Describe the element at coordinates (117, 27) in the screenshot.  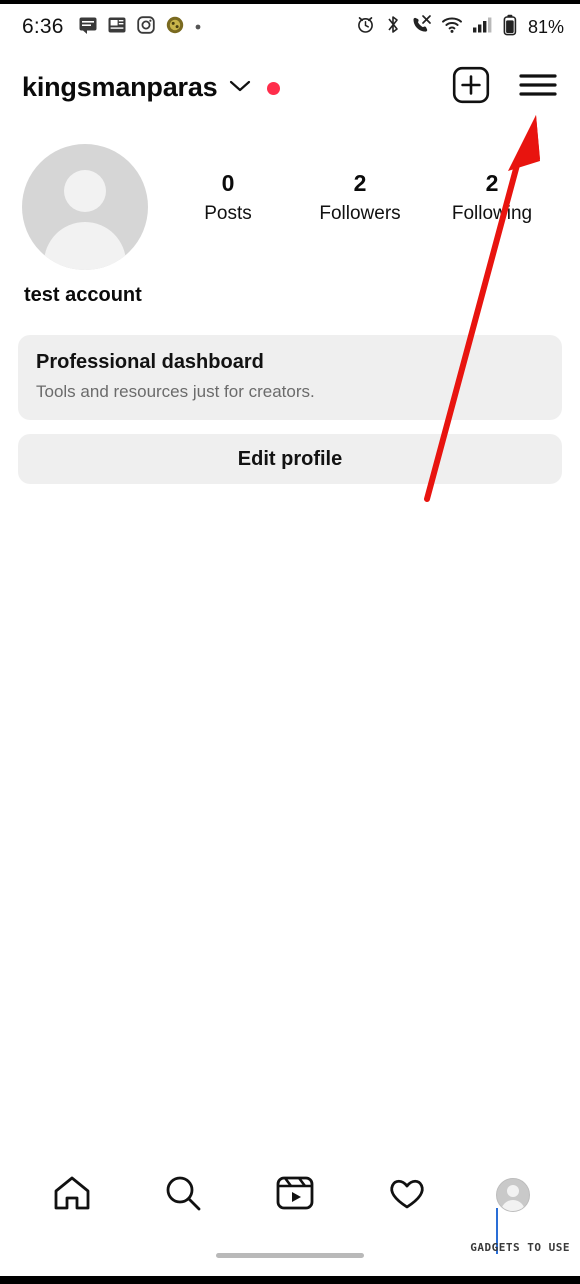
I see `news-icon` at that location.